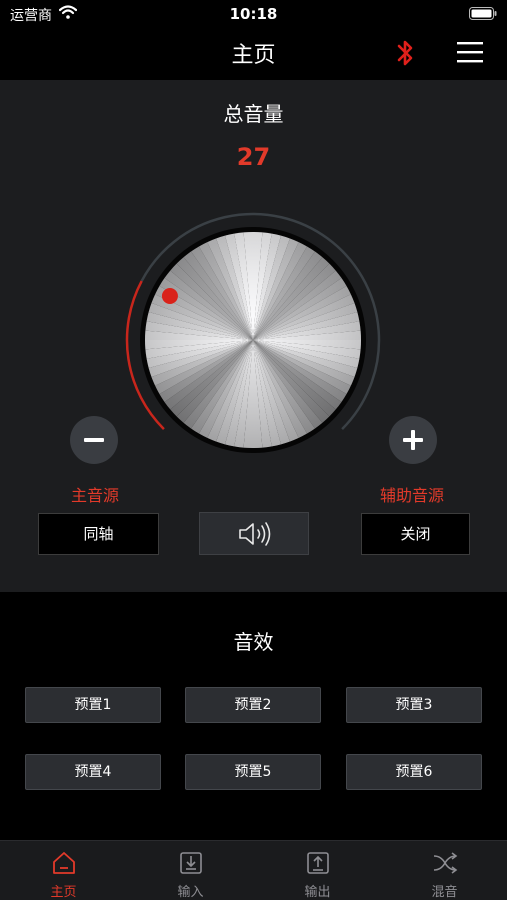 Image resolution: width=507 pixels, height=900 pixels. Describe the element at coordinates (317, 892) in the screenshot. I see `tab-output-label: 输出` at that location.